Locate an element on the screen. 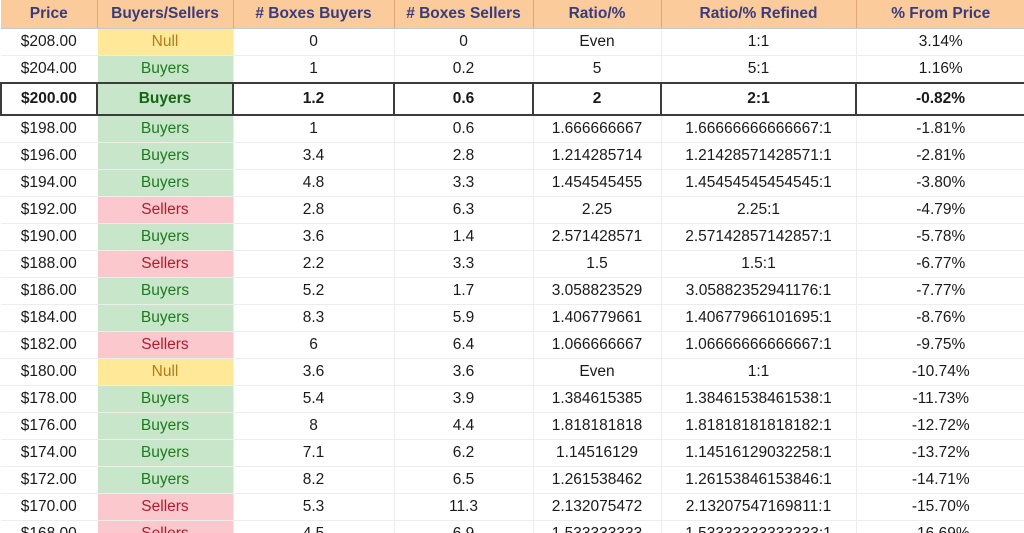 Image resolution: width=1024 pixels, height=533 pixels. cell-price: $172.00 is located at coordinates (49, 480).